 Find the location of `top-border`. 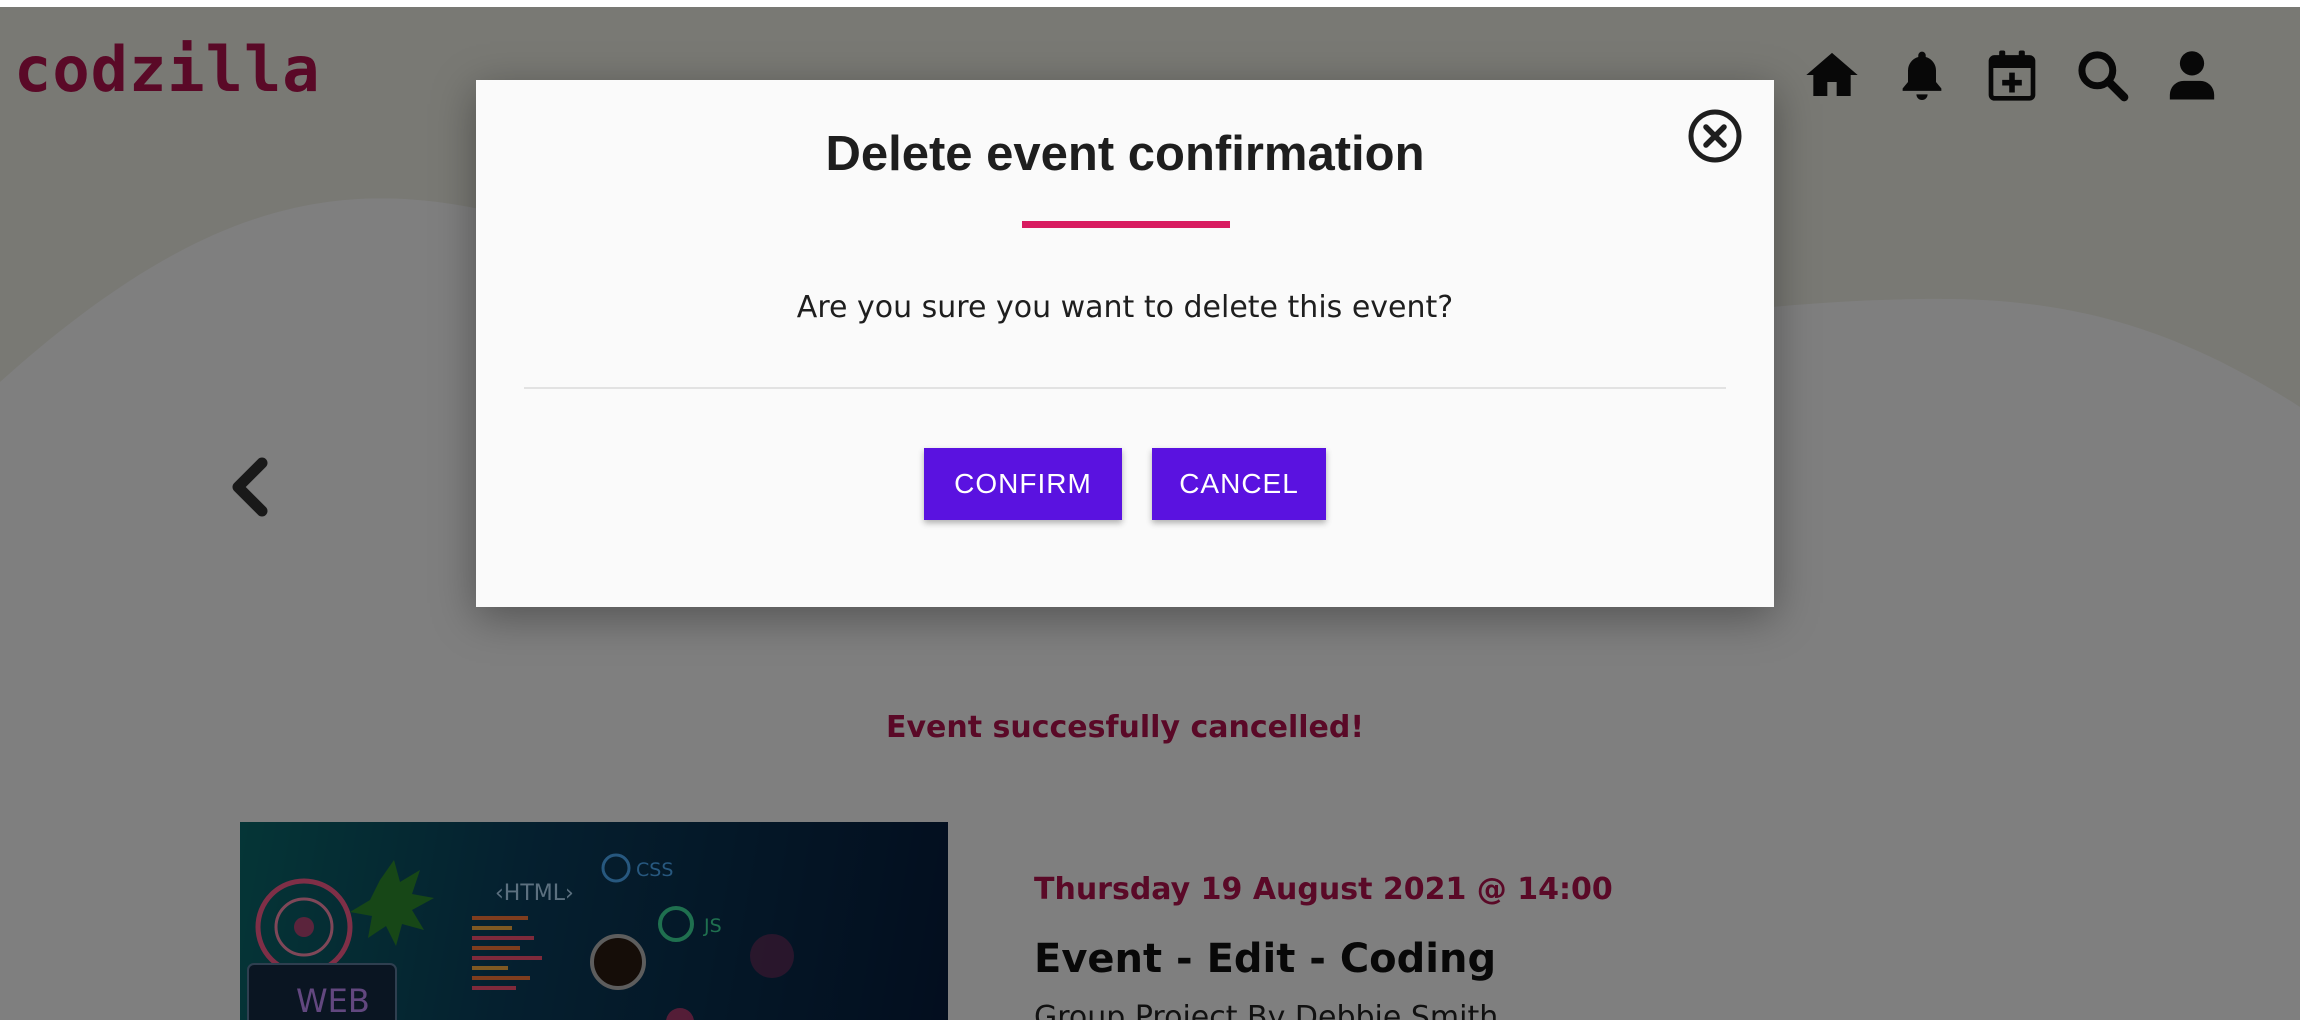

top-border is located at coordinates (1150, 3).